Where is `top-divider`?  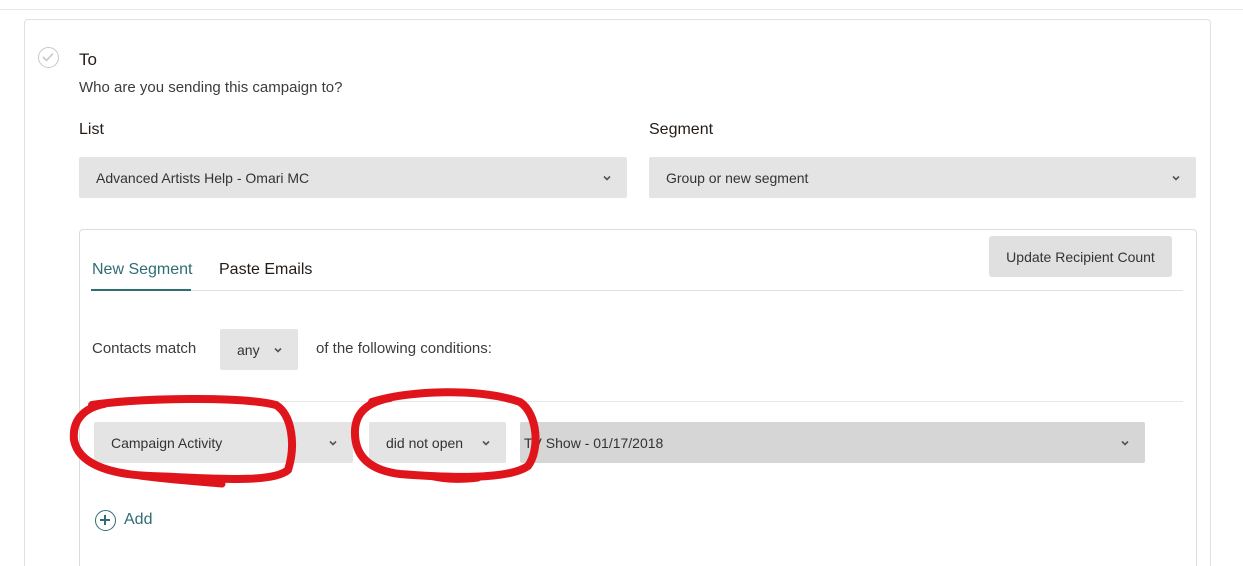 top-divider is located at coordinates (621, 9).